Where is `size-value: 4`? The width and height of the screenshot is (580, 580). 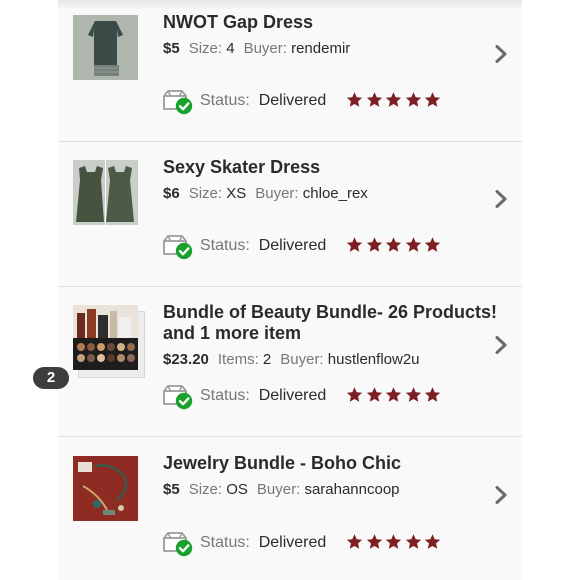
size-value: 4 is located at coordinates (230, 48).